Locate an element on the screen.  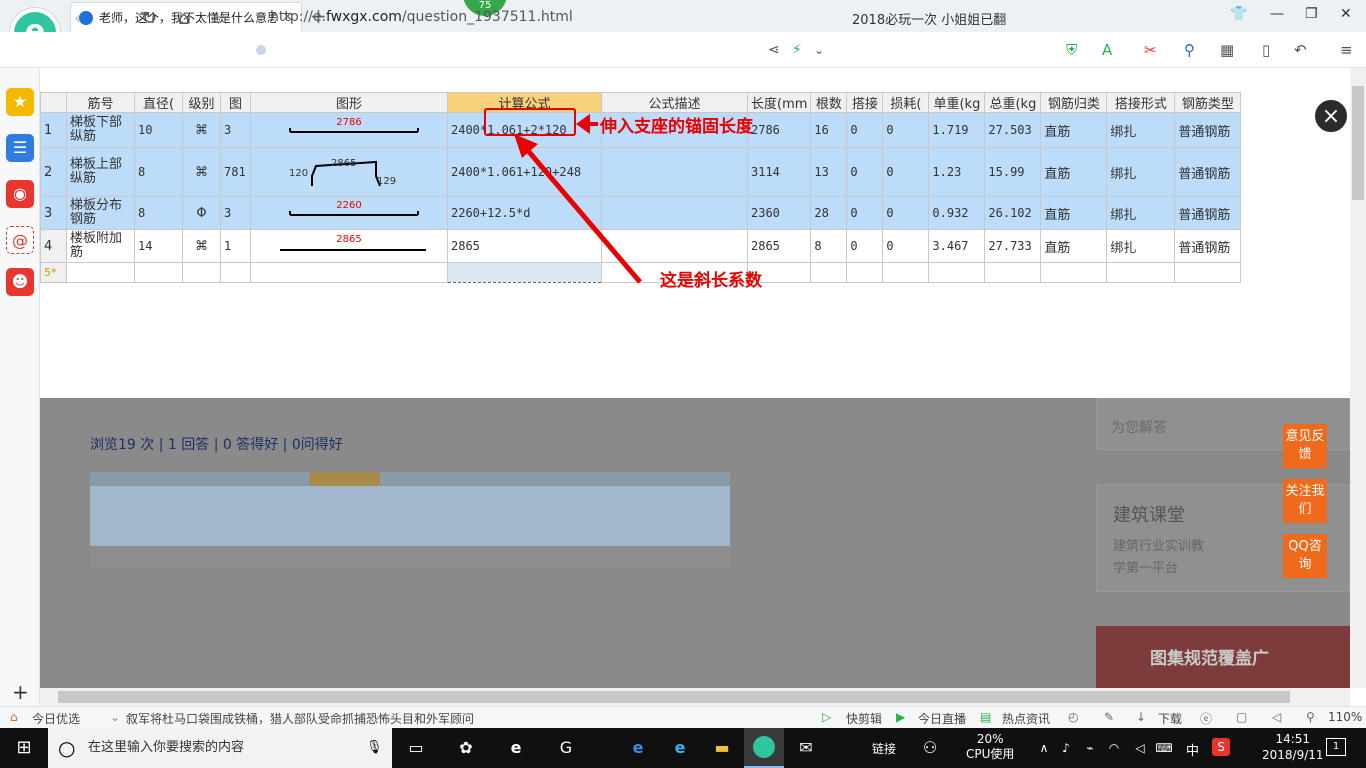
action-center-icon: 1 is located at coordinates (1336, 747).